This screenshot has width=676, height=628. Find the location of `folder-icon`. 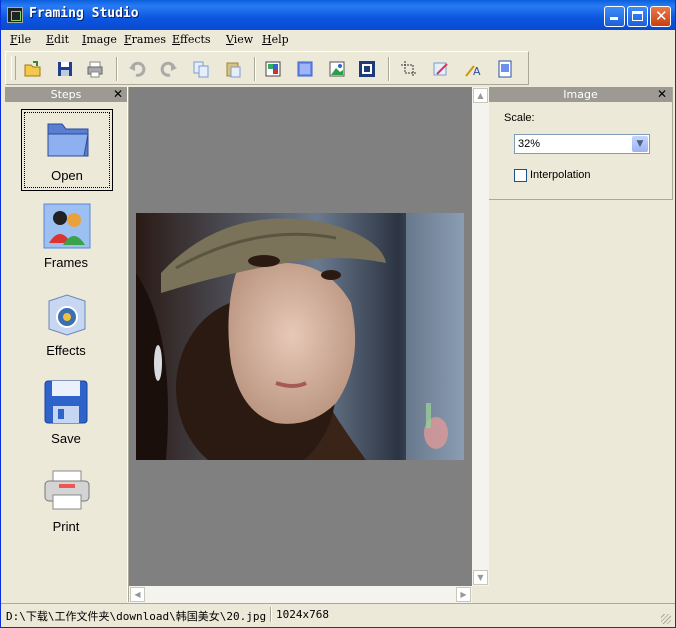

folder-icon is located at coordinates (68, 140).